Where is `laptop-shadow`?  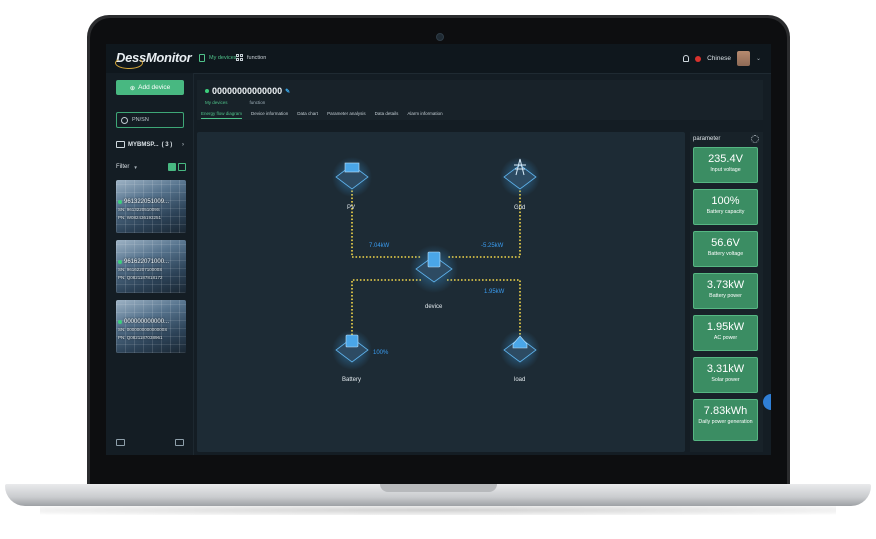
laptop-shadow is located at coordinates (438, 510).